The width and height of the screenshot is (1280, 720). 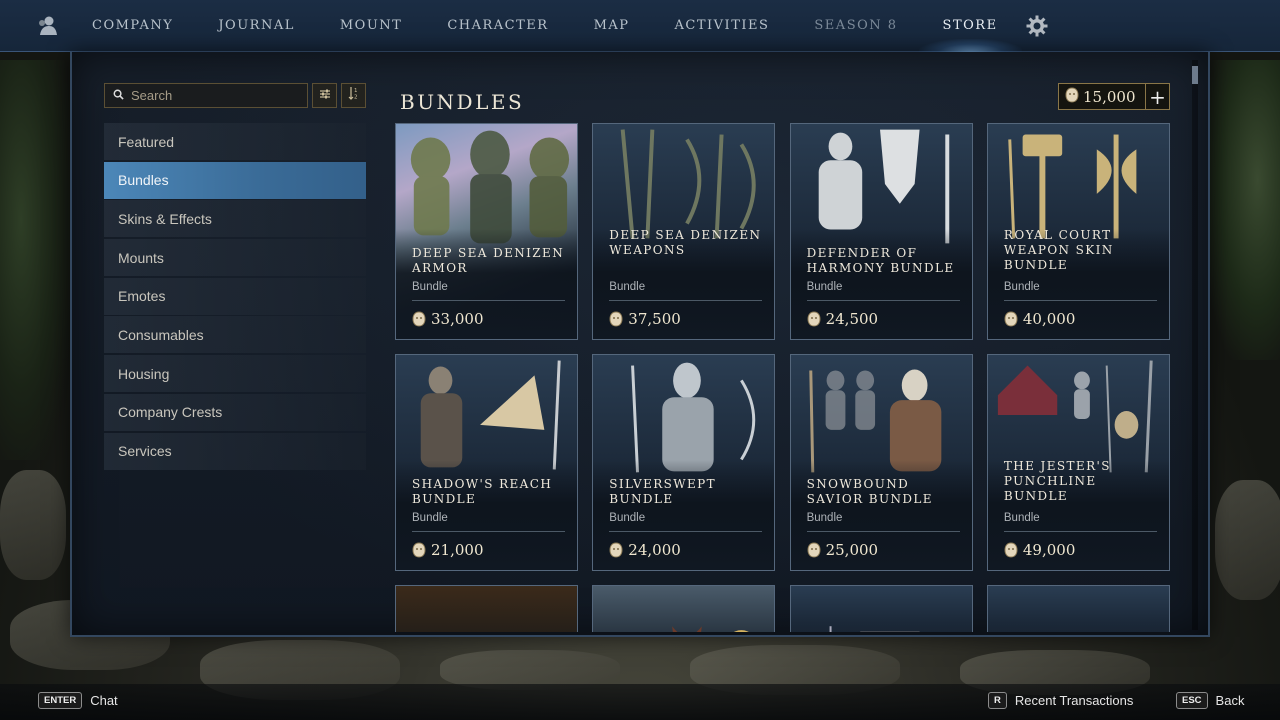 I want to click on bundle-price: 37,500, so click(x=645, y=319).